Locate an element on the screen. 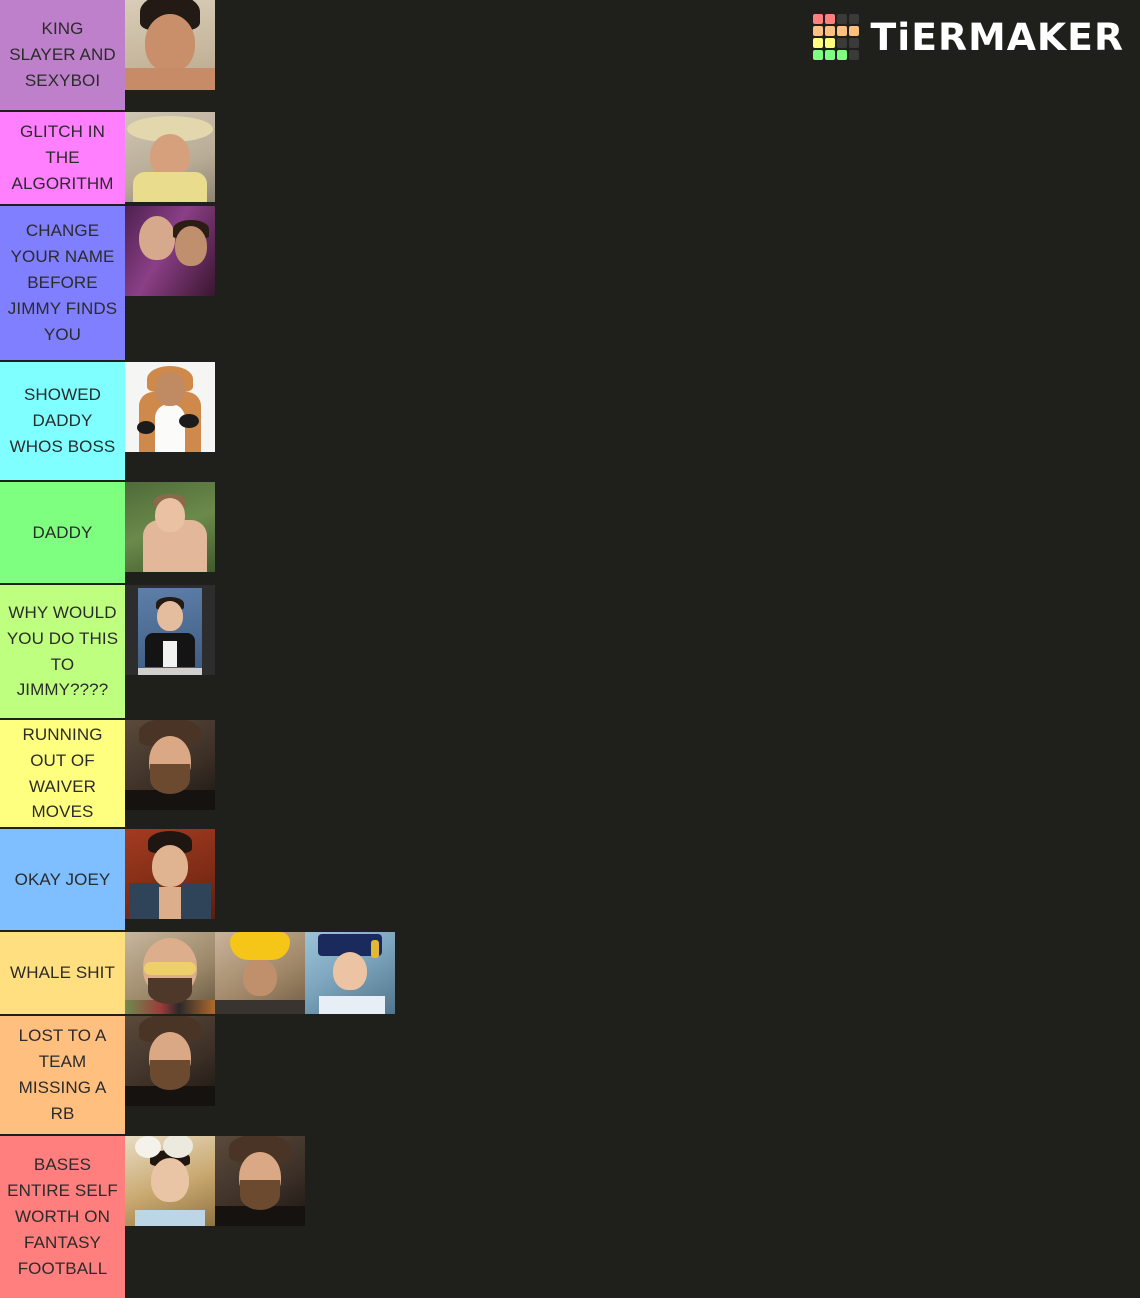  man-in-kitchen-photo is located at coordinates (170, 45).